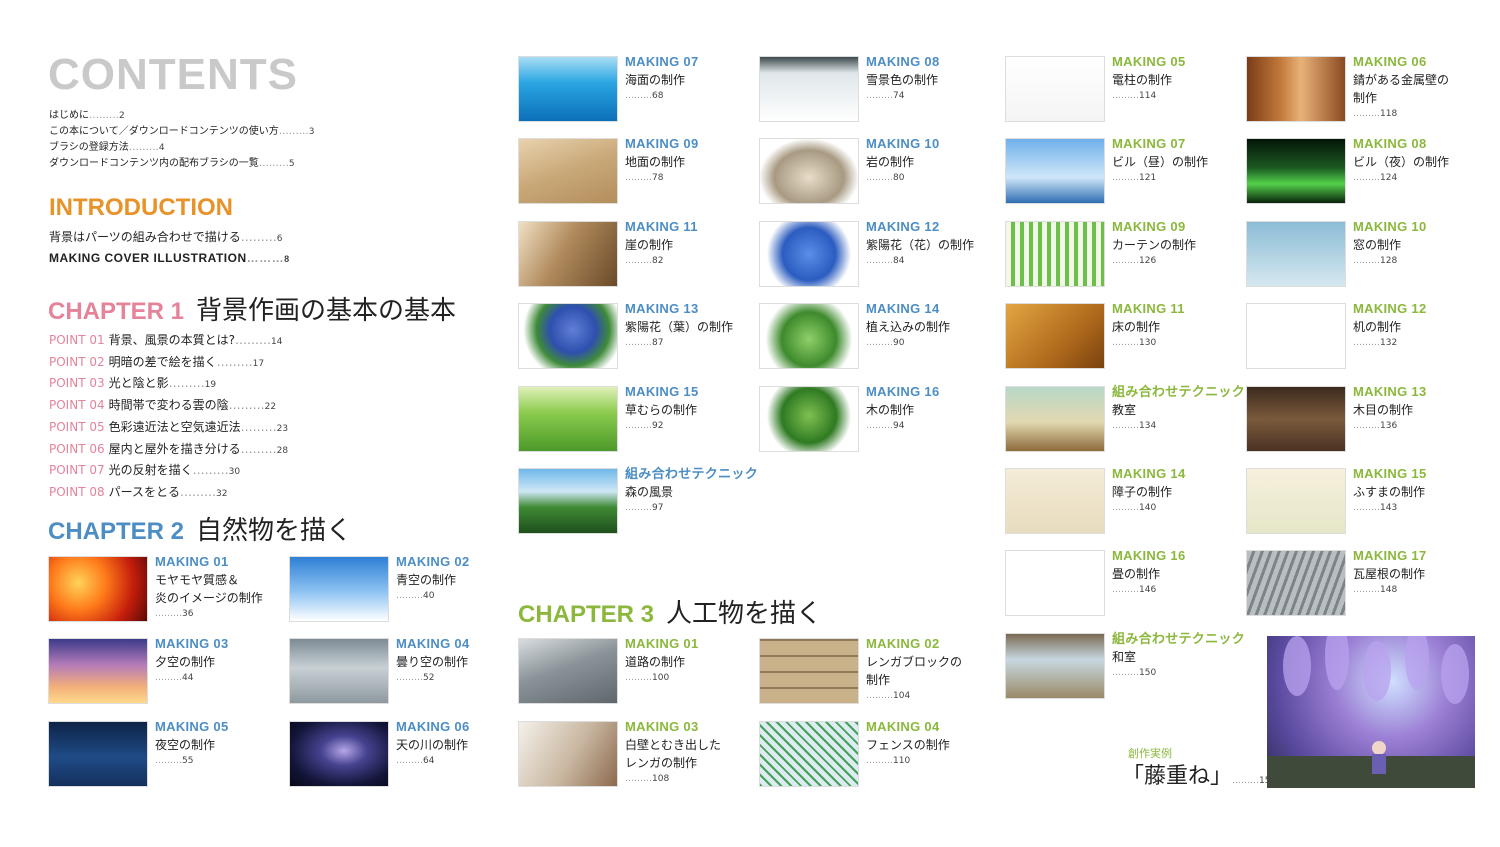  Describe the element at coordinates (98, 671) in the screenshot. I see `dusk-thumbnail` at that location.